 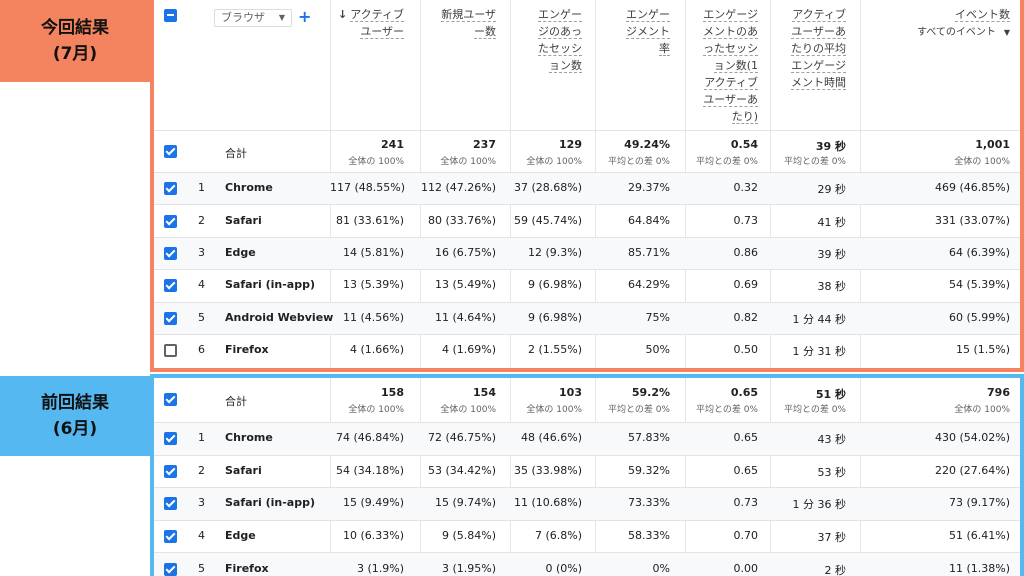 What do you see at coordinates (992, 144) in the screenshot?
I see `total-value: 1,001` at bounding box center [992, 144].